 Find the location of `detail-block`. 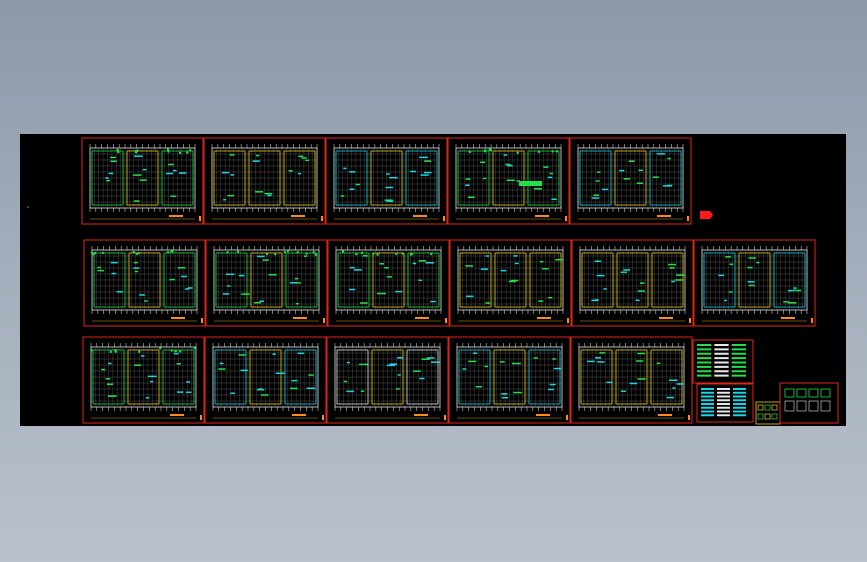

detail-block is located at coordinates (768, 413).